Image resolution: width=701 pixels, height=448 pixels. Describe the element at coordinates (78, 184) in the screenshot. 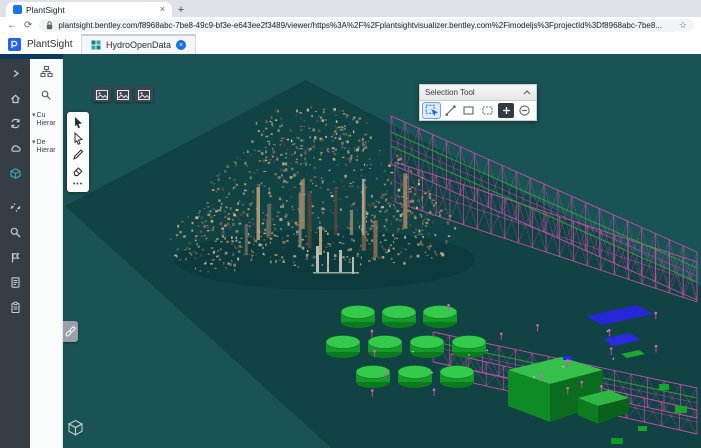

I see `more-tools-button: •••` at that location.